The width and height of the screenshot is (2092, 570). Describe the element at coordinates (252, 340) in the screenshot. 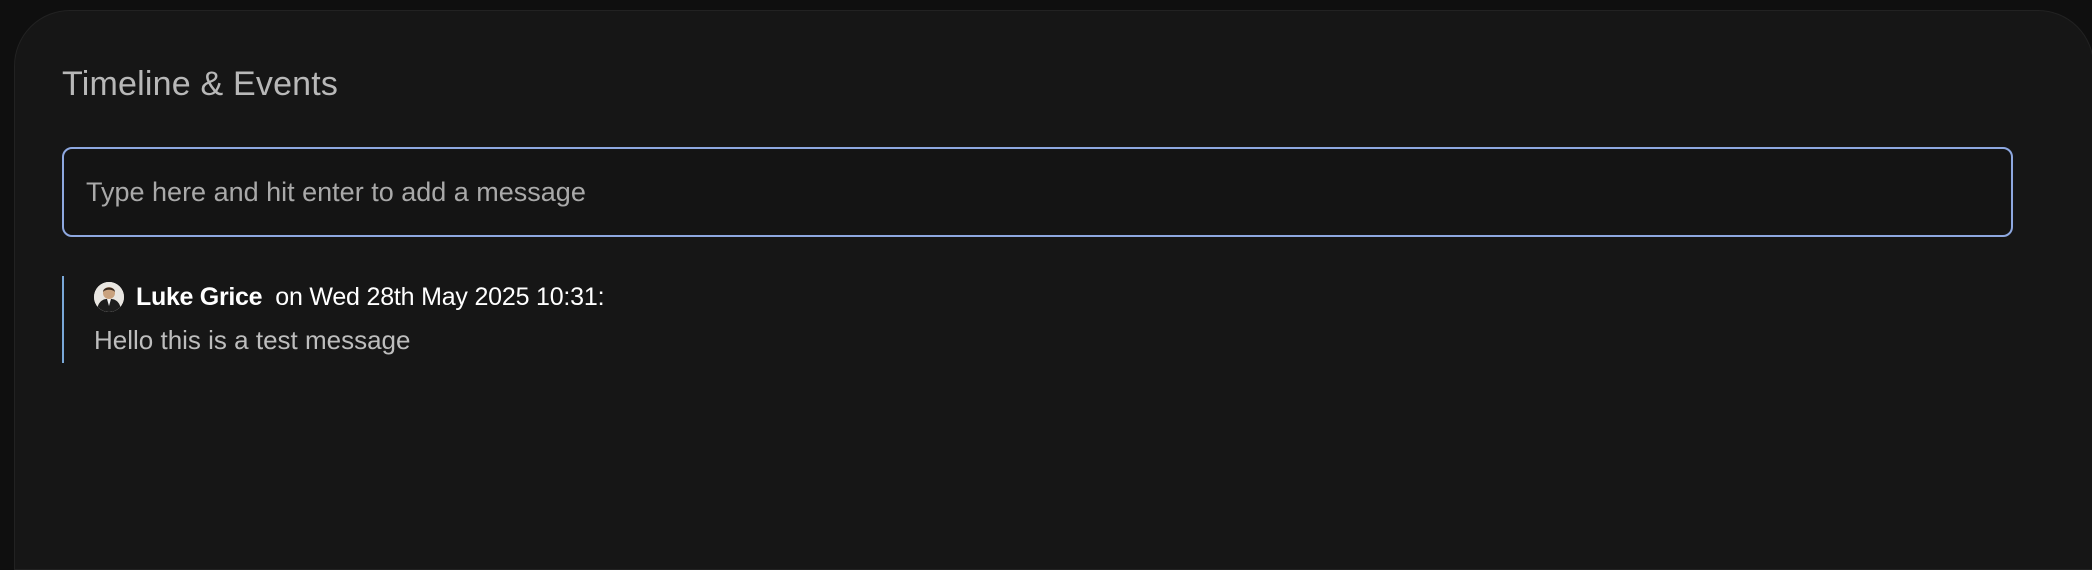

I see `entry-message: Hello this is a test message` at that location.